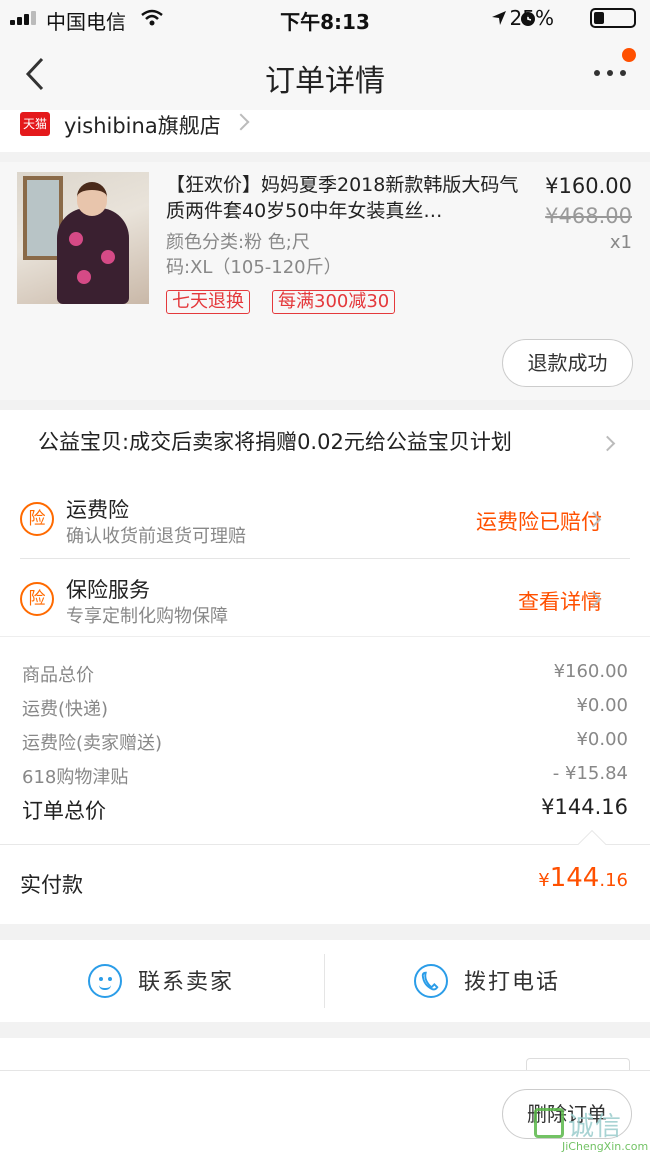 The image size is (650, 1156). What do you see at coordinates (108, 590) in the screenshot?
I see `insurance-title: 保险服务` at bounding box center [108, 590].